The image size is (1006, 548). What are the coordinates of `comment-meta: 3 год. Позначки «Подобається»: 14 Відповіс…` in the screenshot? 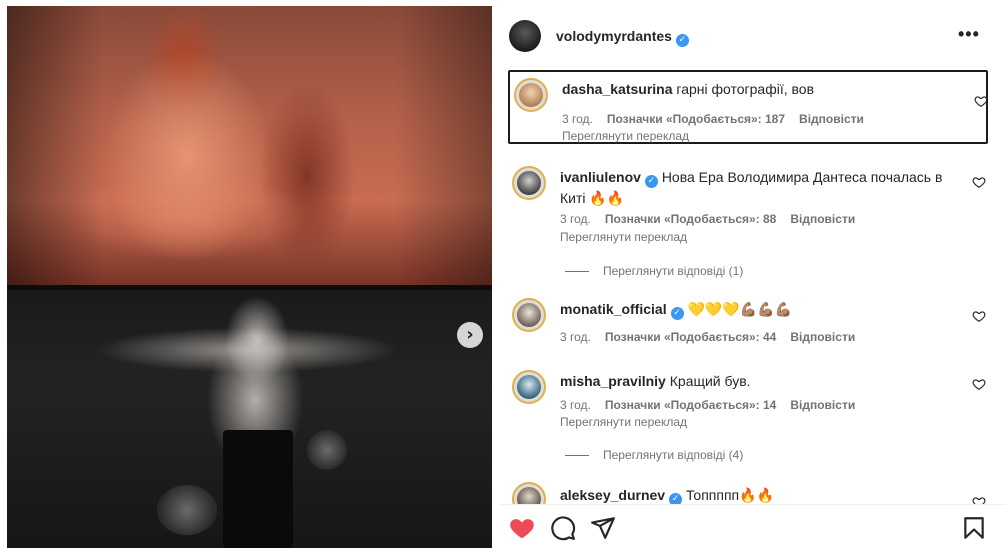 It's located at (714, 405).